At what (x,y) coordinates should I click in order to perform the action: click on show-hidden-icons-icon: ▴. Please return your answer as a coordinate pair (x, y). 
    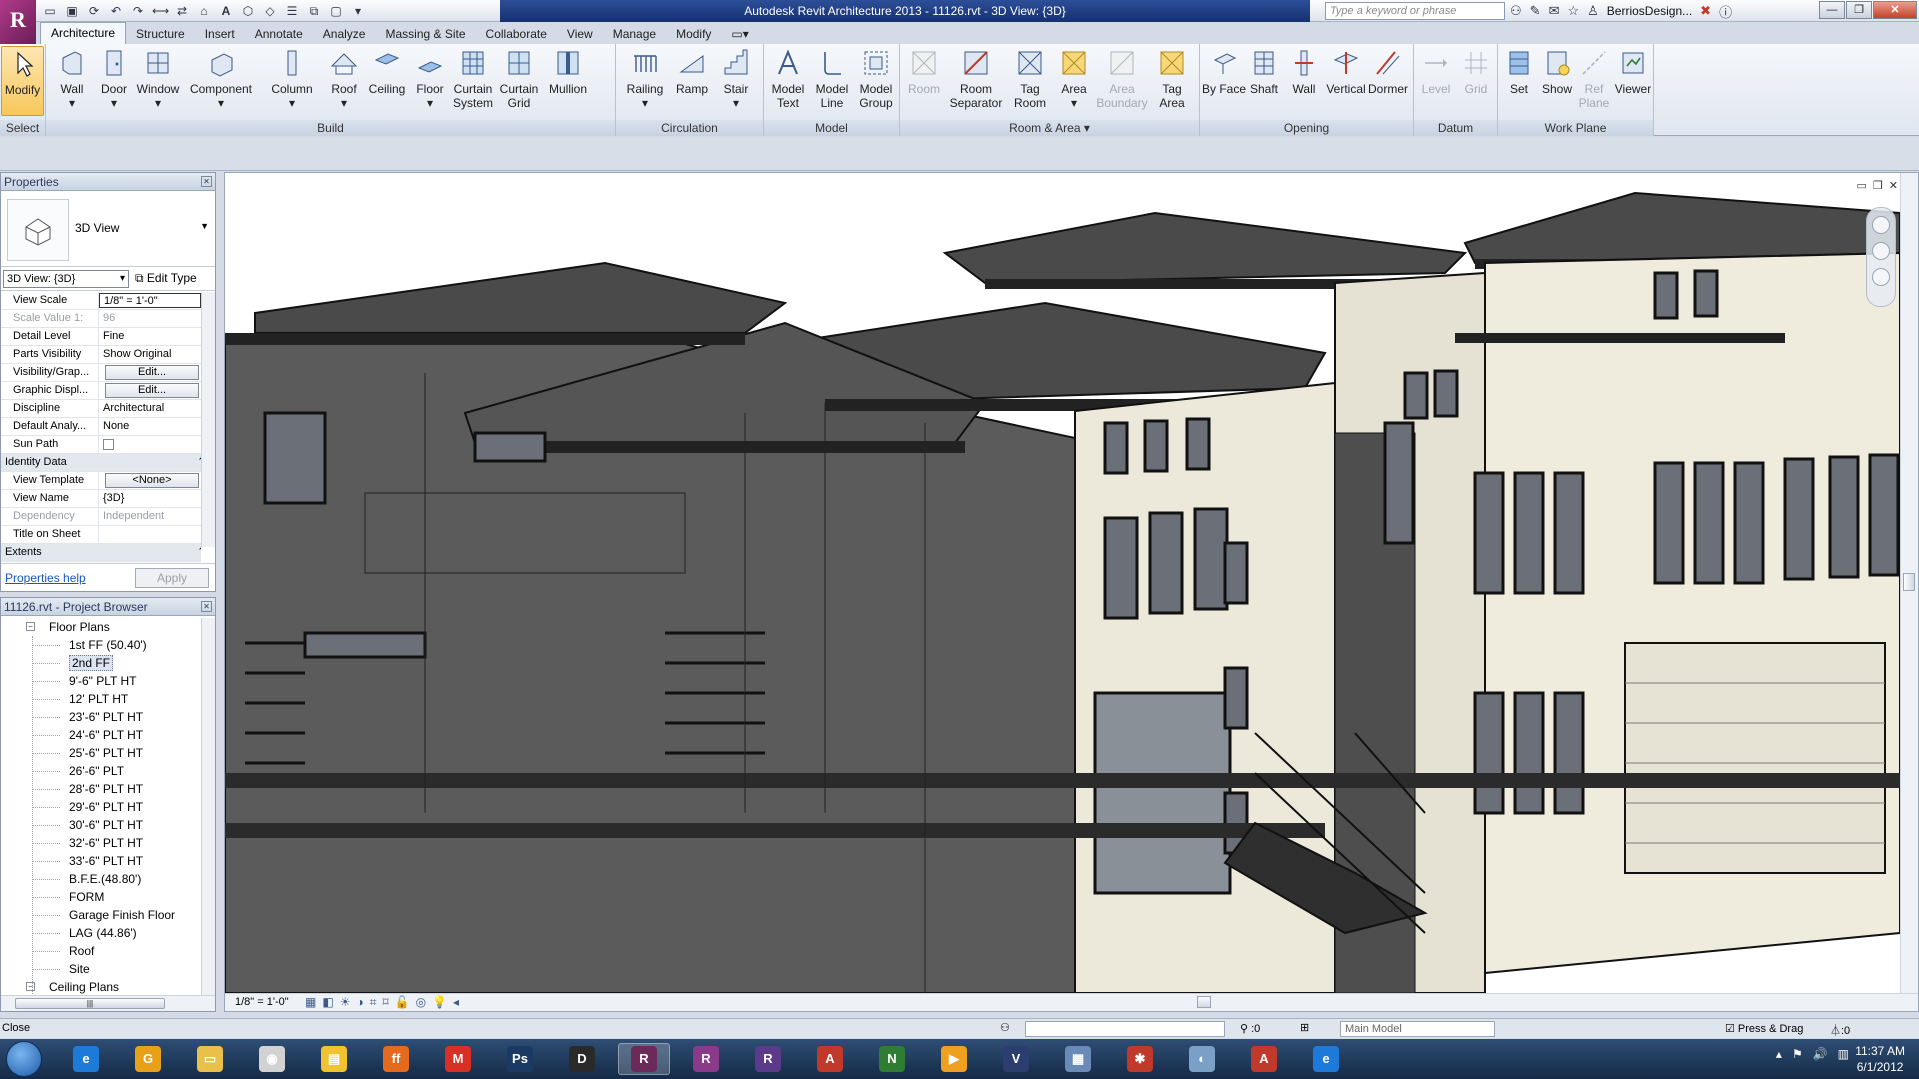
    Looking at the image, I should click on (1779, 1054).